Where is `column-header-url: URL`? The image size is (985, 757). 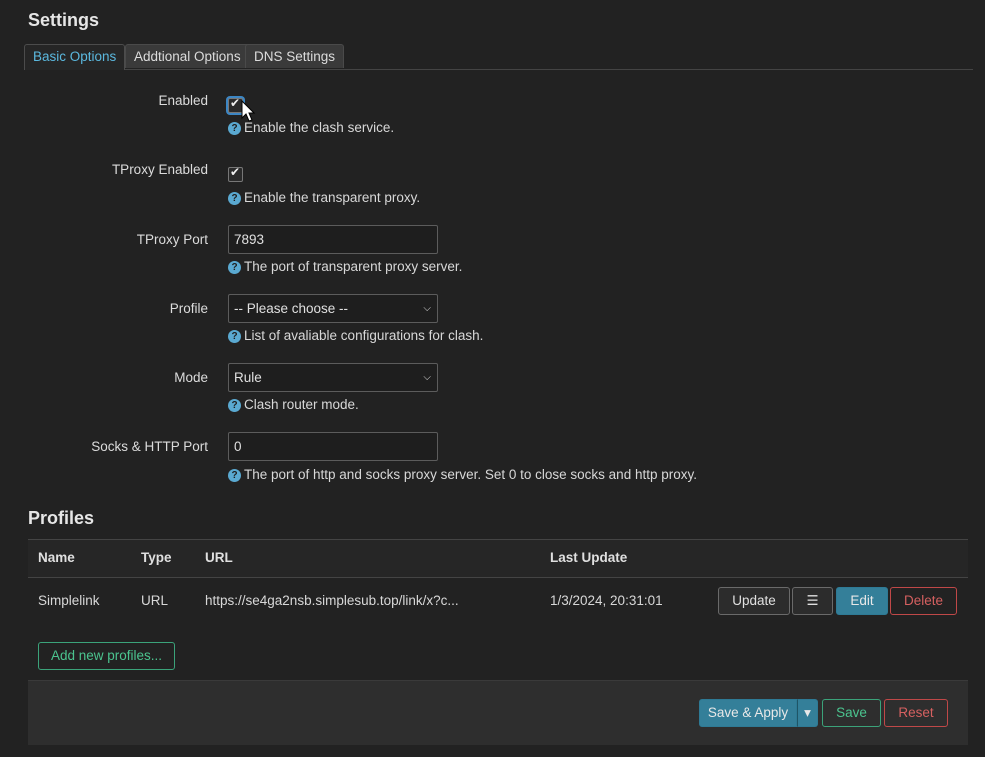 column-header-url: URL is located at coordinates (219, 557).